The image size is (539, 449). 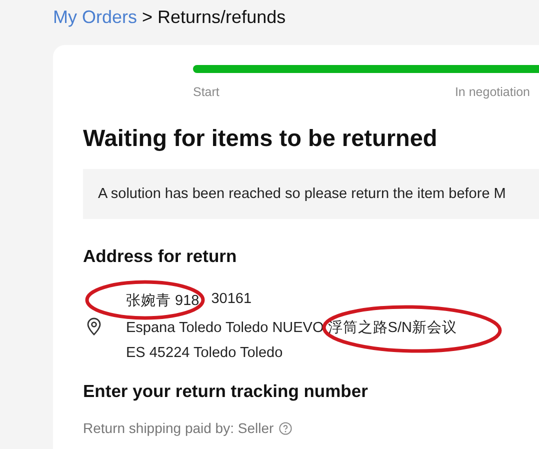 I want to click on step-label: In negotiation, so click(x=492, y=92).